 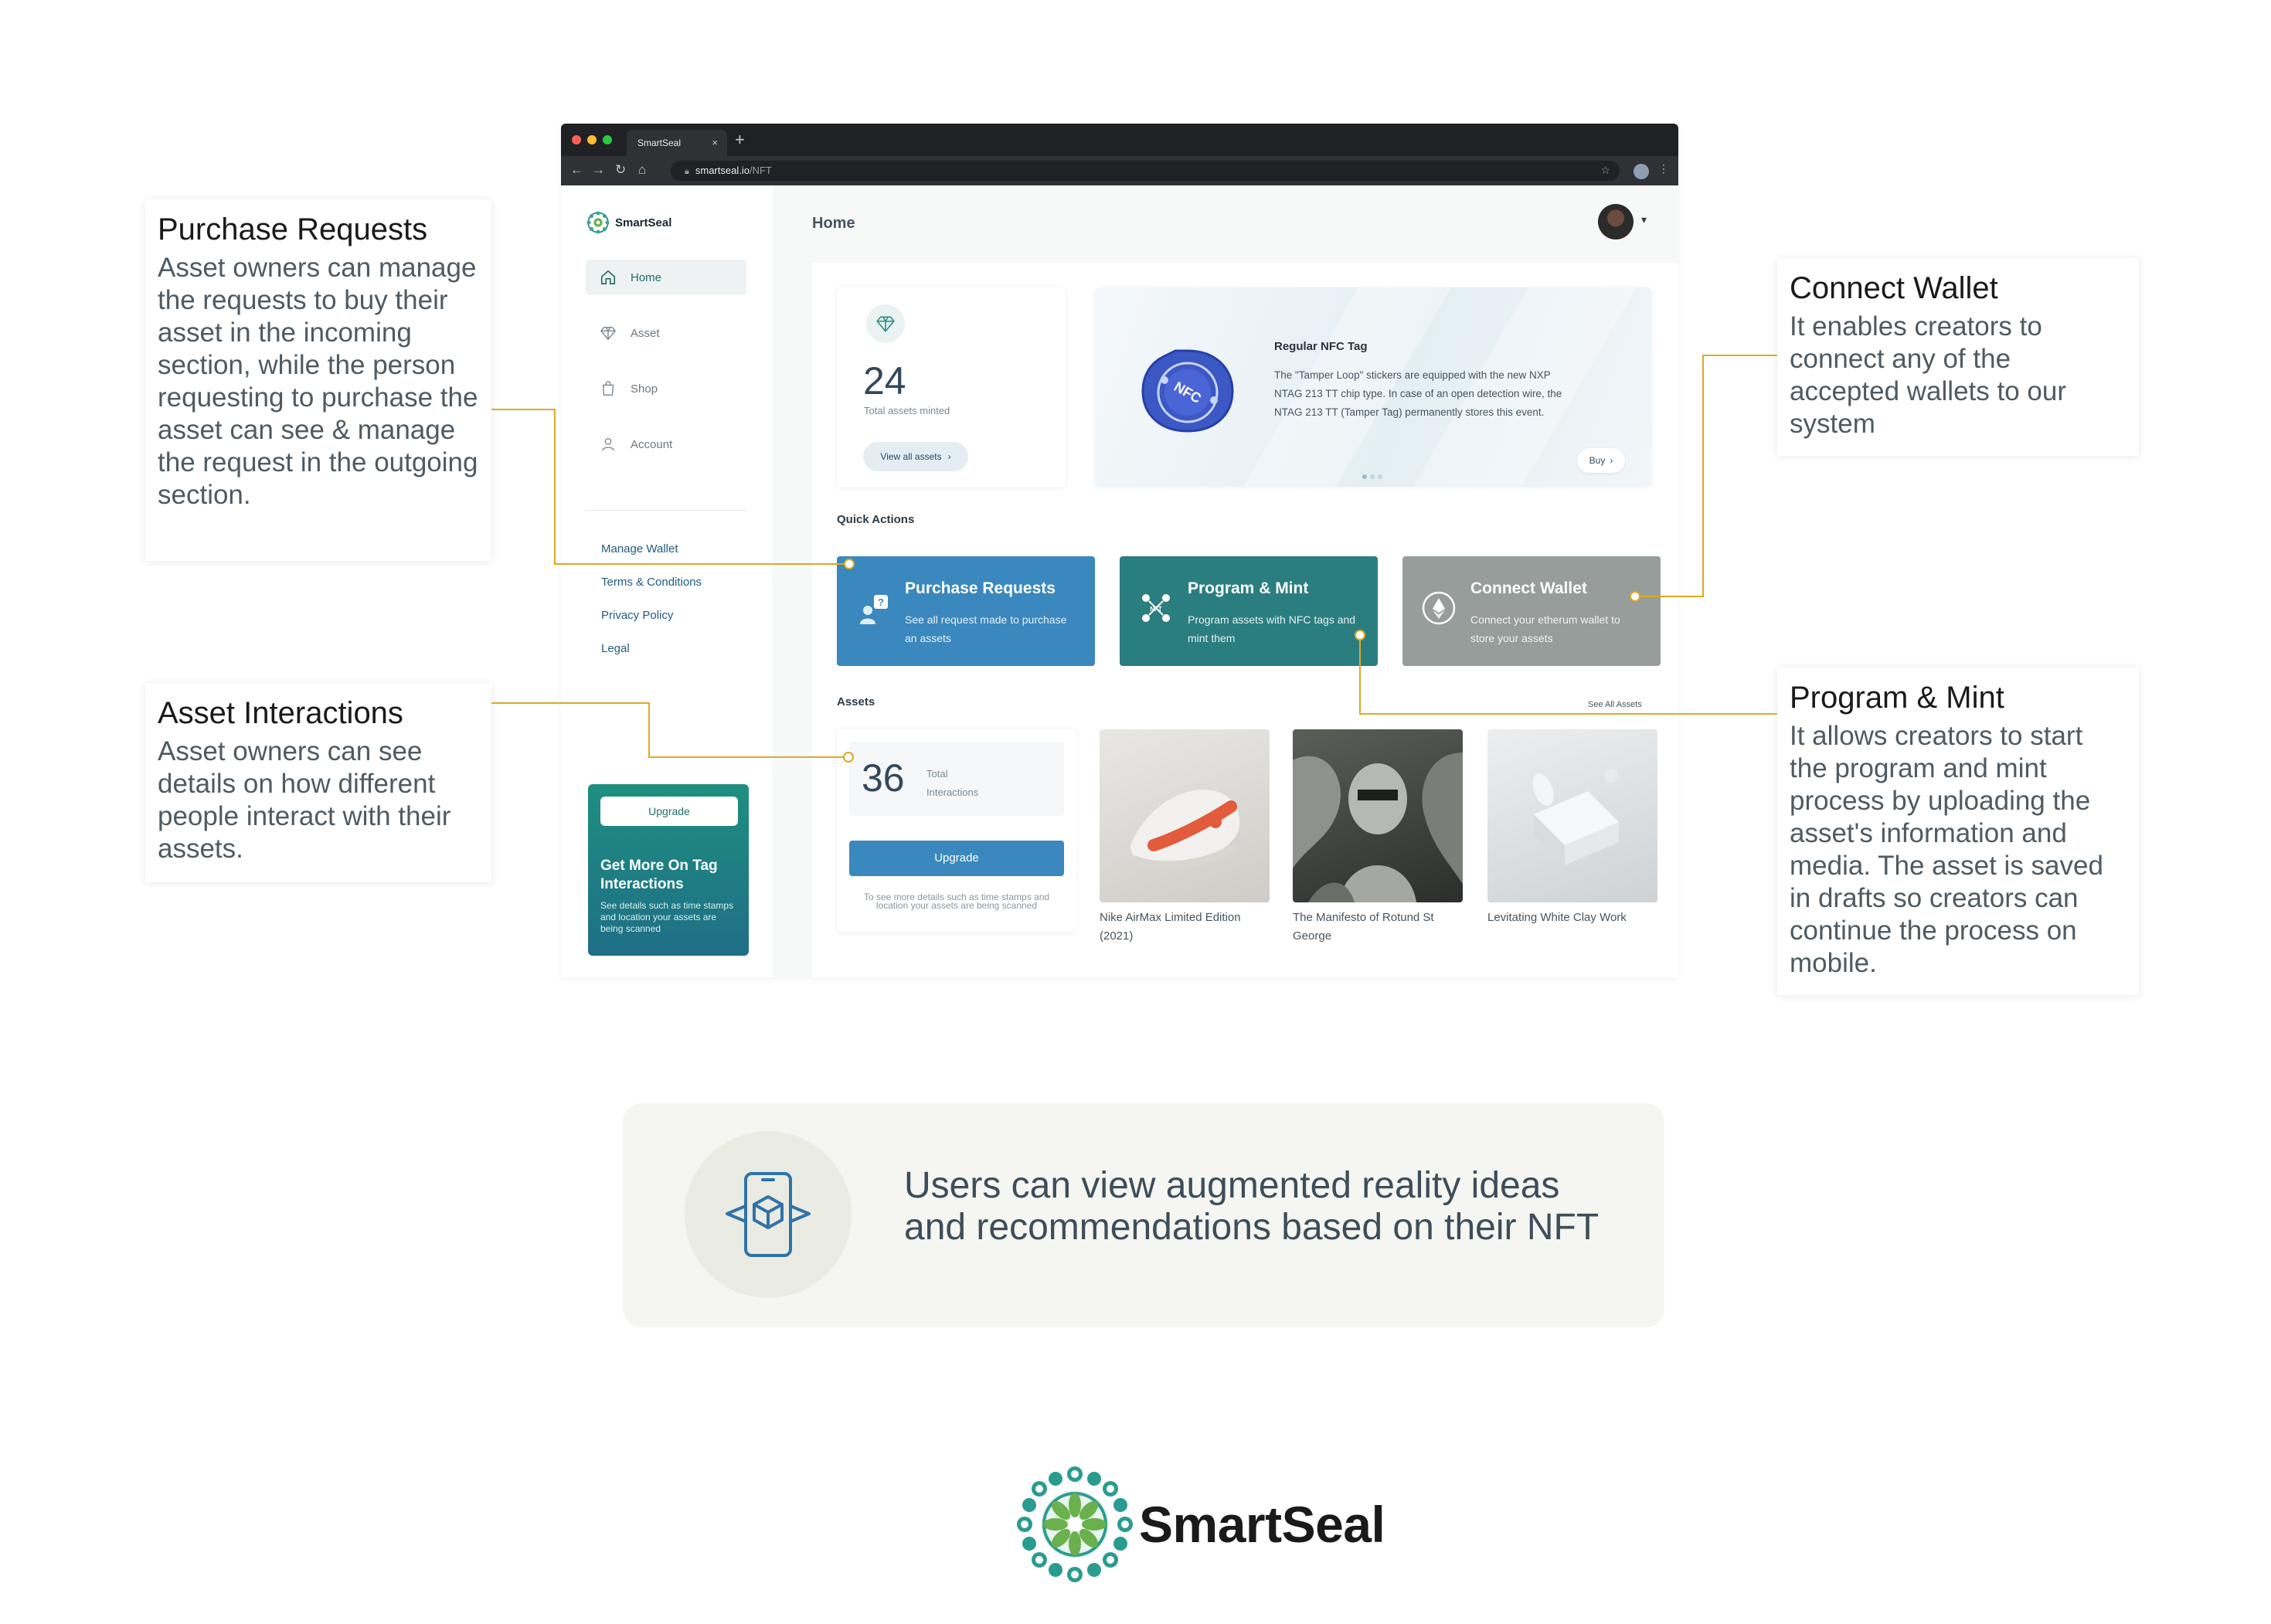 What do you see at coordinates (607, 140) in the screenshot?
I see `maximize-window-dot` at bounding box center [607, 140].